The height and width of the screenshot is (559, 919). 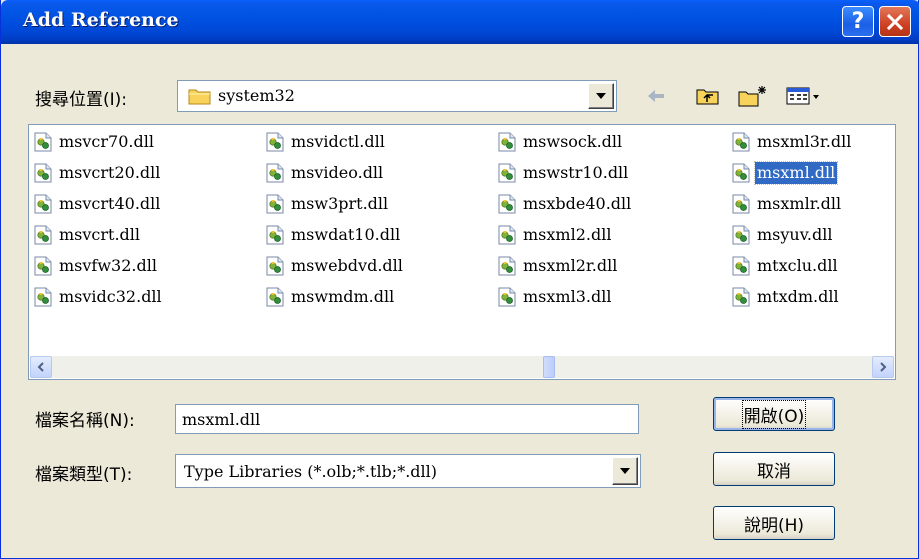 I want to click on file-item: mswebdvd.dll, so click(x=335, y=266).